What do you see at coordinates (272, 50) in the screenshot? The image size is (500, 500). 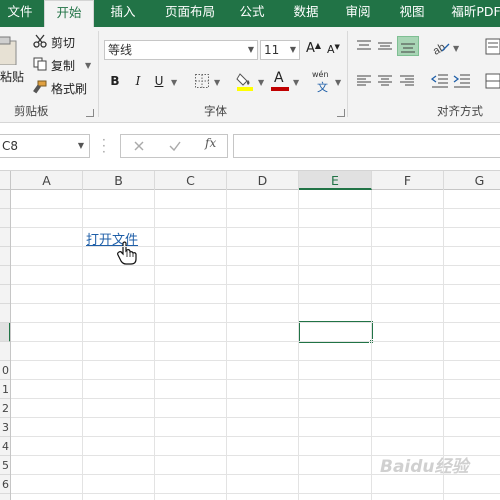 I see `font-size-value: 11` at bounding box center [272, 50].